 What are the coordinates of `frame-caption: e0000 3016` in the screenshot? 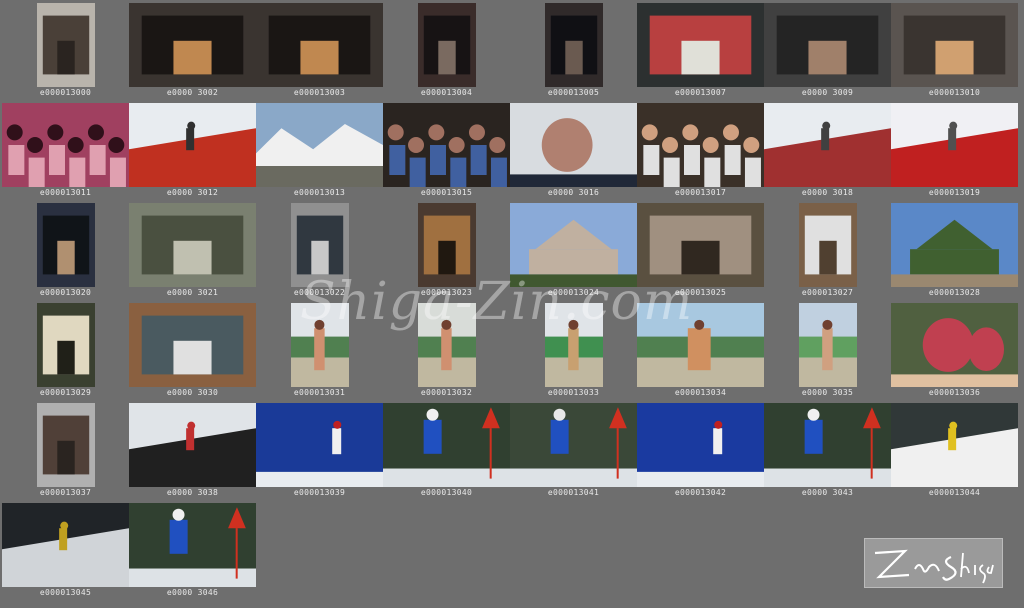 It's located at (573, 192).